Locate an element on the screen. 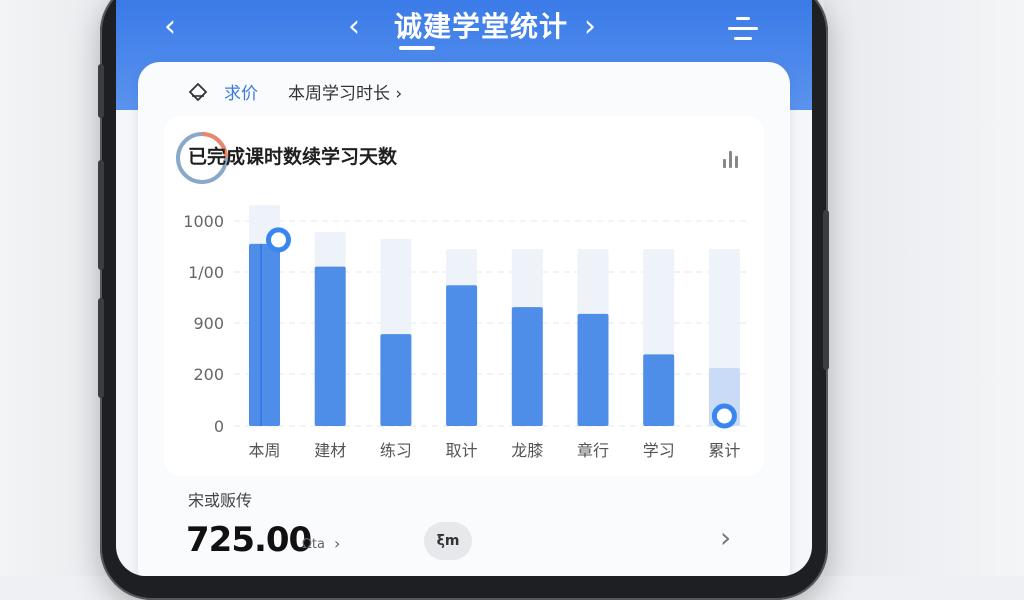 The image size is (1024, 600). summary-value: 725.00 is located at coordinates (249, 540).